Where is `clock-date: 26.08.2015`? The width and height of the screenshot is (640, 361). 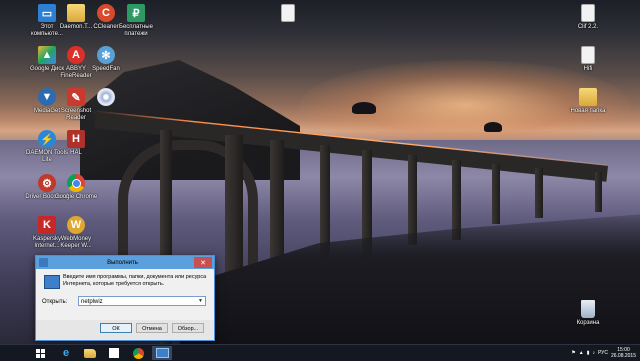
clock-date: 26.08.2015 is located at coordinates (623, 356).